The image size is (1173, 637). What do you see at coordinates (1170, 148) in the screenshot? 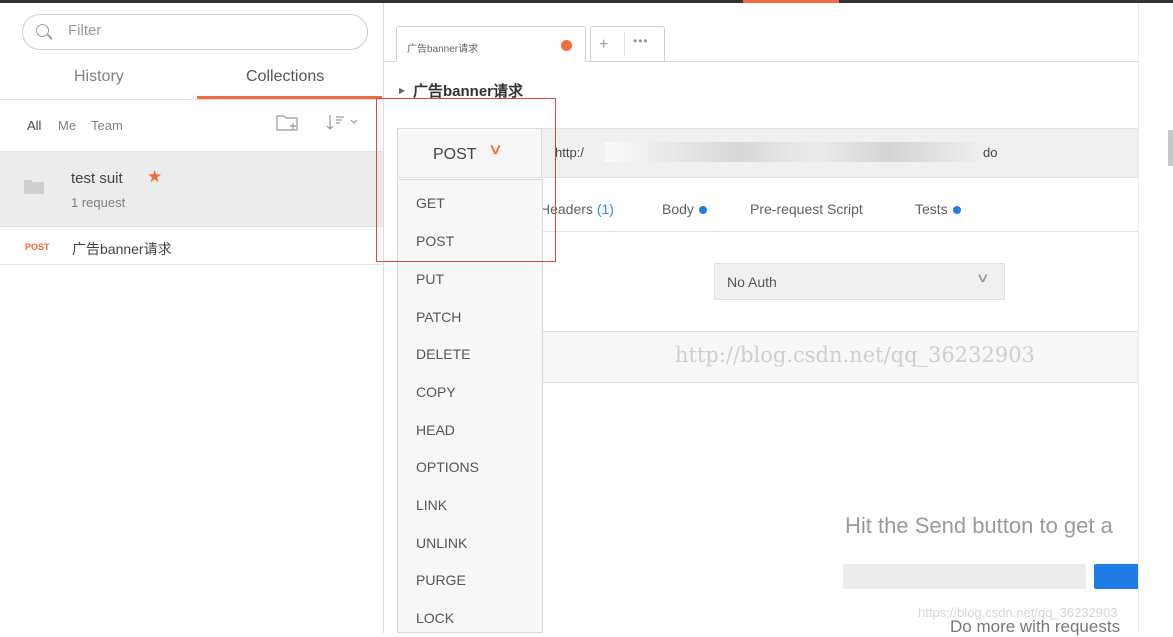
I see `scrollbar-thumb` at bounding box center [1170, 148].